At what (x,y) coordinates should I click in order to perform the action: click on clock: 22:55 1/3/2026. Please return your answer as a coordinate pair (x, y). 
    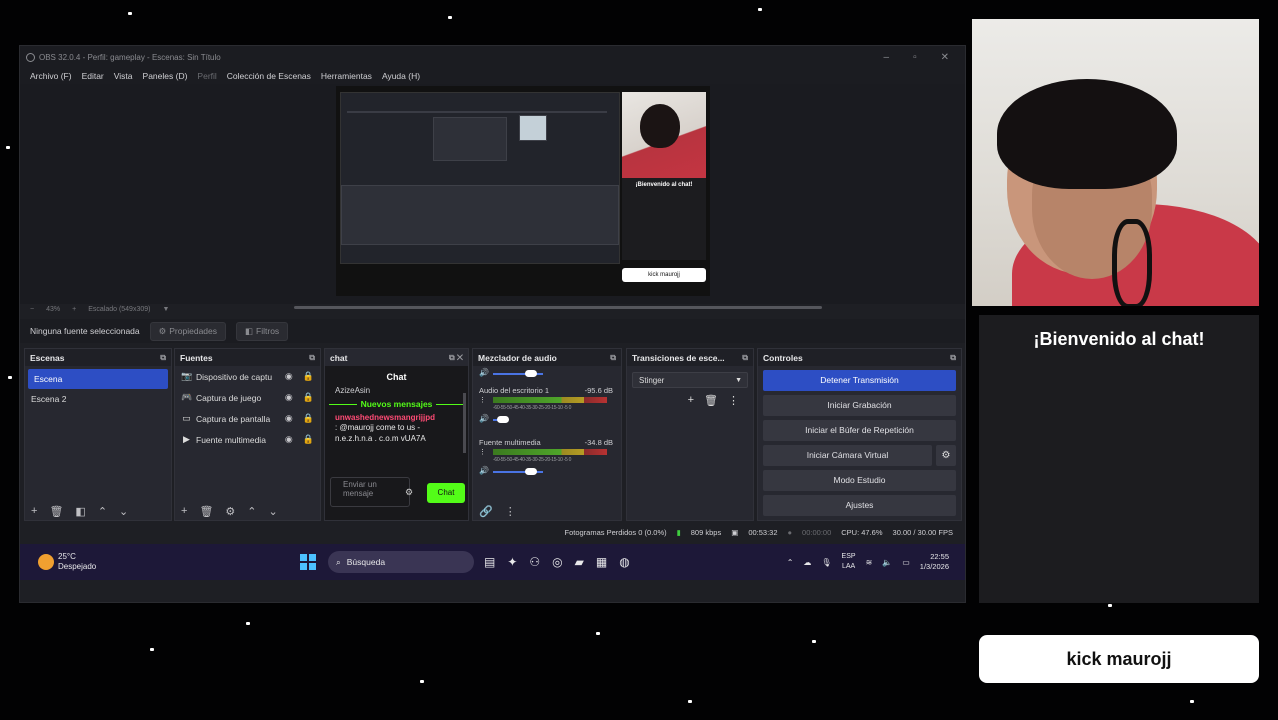
    Looking at the image, I should click on (934, 562).